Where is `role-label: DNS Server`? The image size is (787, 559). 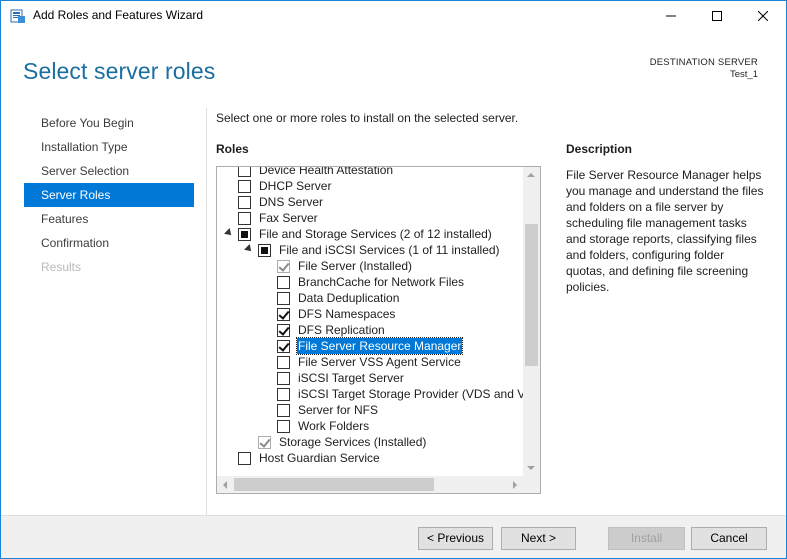 role-label: DNS Server is located at coordinates (291, 202).